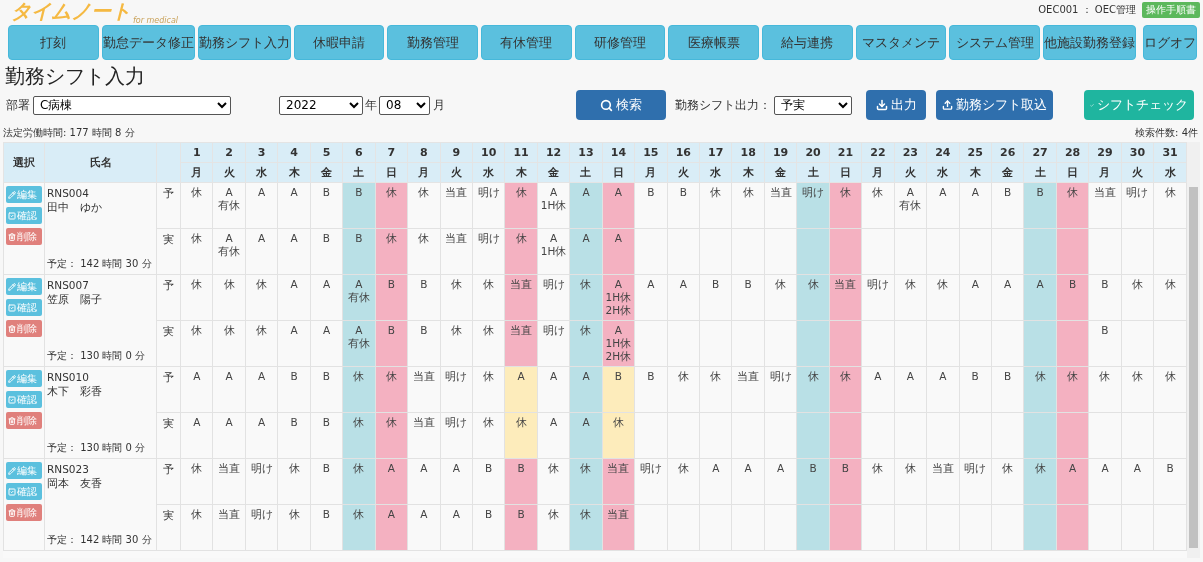 The image size is (1203, 562). I want to click on export-button: 出力, so click(896, 105).